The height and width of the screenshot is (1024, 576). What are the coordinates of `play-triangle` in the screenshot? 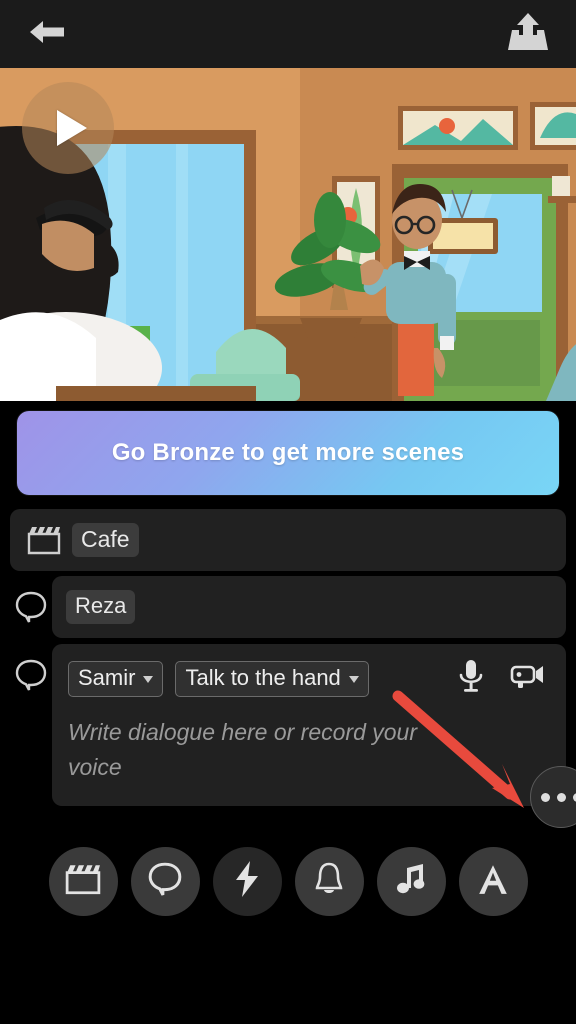 It's located at (72, 128).